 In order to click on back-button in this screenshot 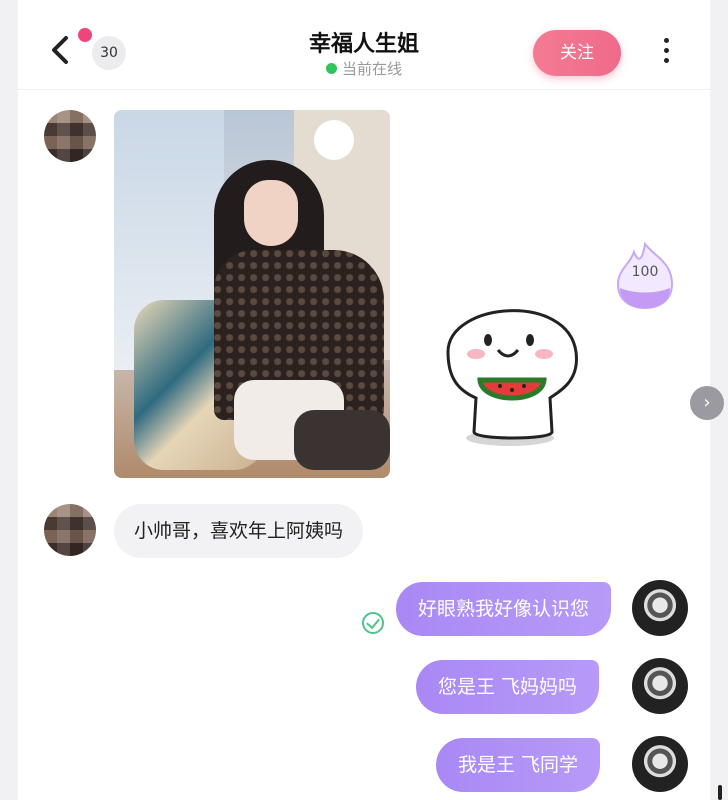, I will do `click(63, 50)`.